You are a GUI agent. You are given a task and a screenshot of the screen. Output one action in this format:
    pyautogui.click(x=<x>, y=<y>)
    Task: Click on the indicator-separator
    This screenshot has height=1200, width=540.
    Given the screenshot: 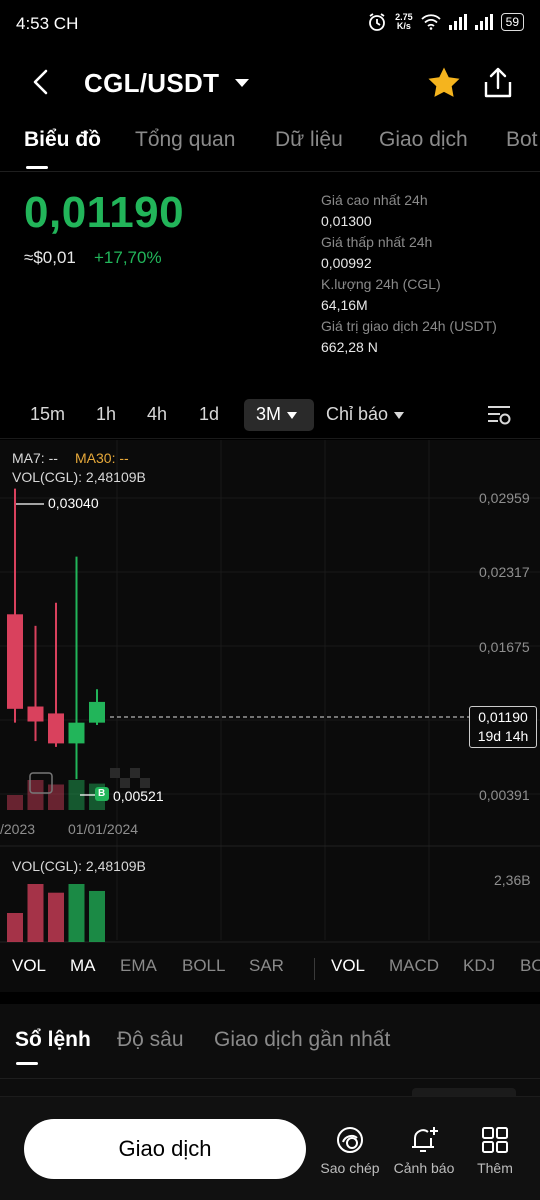 What is the action you would take?
    pyautogui.click(x=314, y=969)
    